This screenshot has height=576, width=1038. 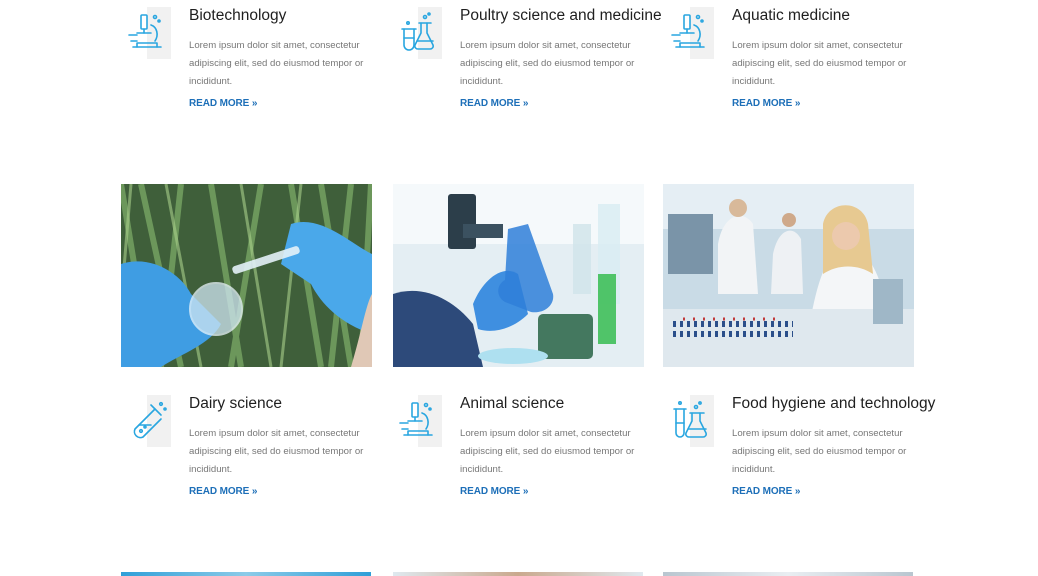 I want to click on photo-blue-flask-lab, so click(x=518, y=275).